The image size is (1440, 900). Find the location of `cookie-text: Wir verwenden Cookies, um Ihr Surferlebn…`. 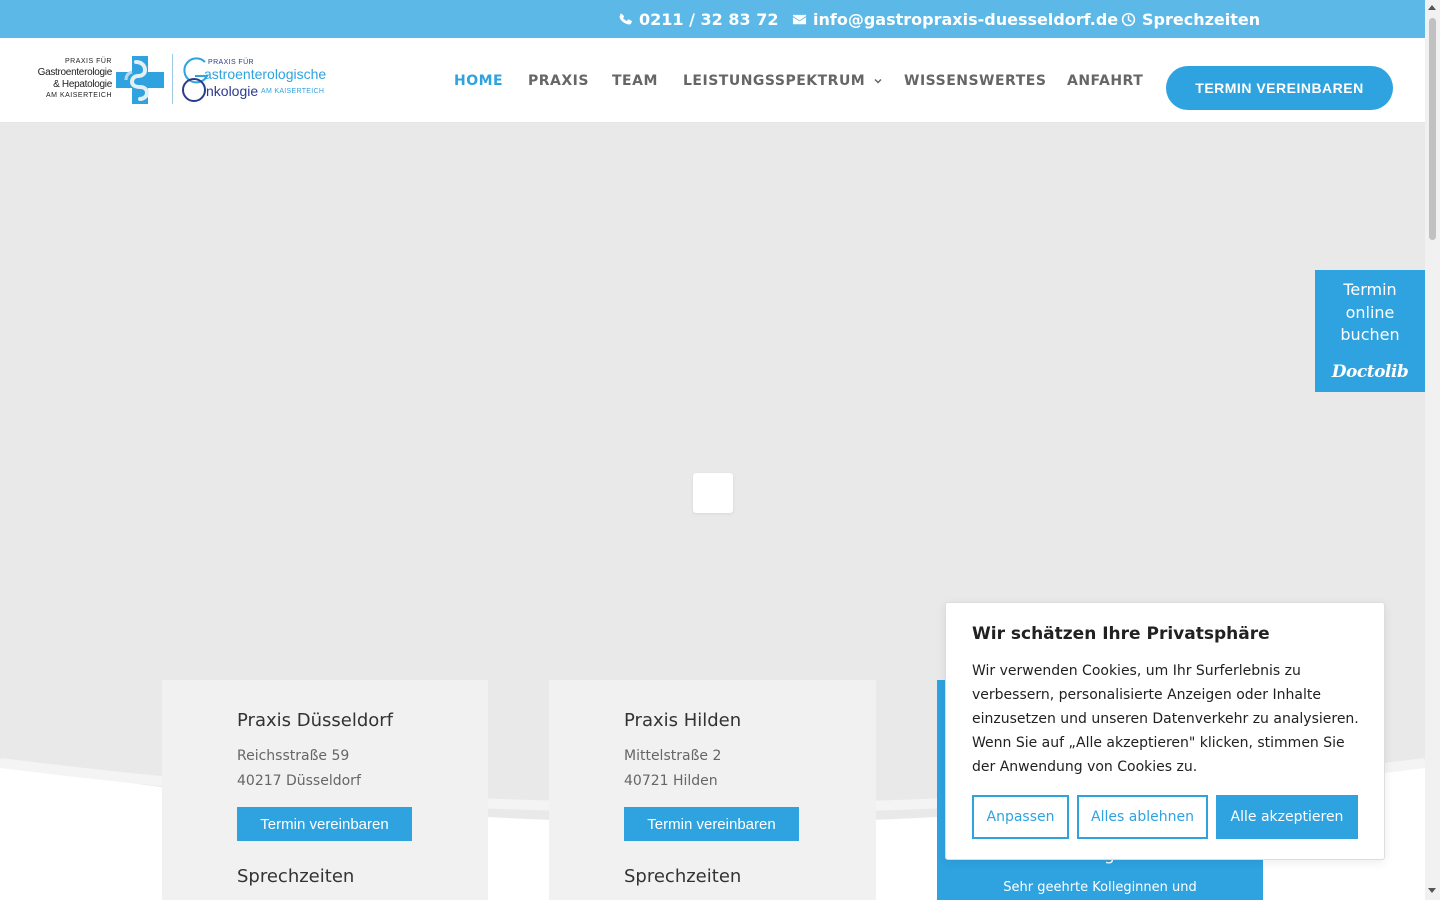

cookie-text: Wir verwenden Cookies, um Ihr Surferlebn… is located at coordinates (1165, 719).